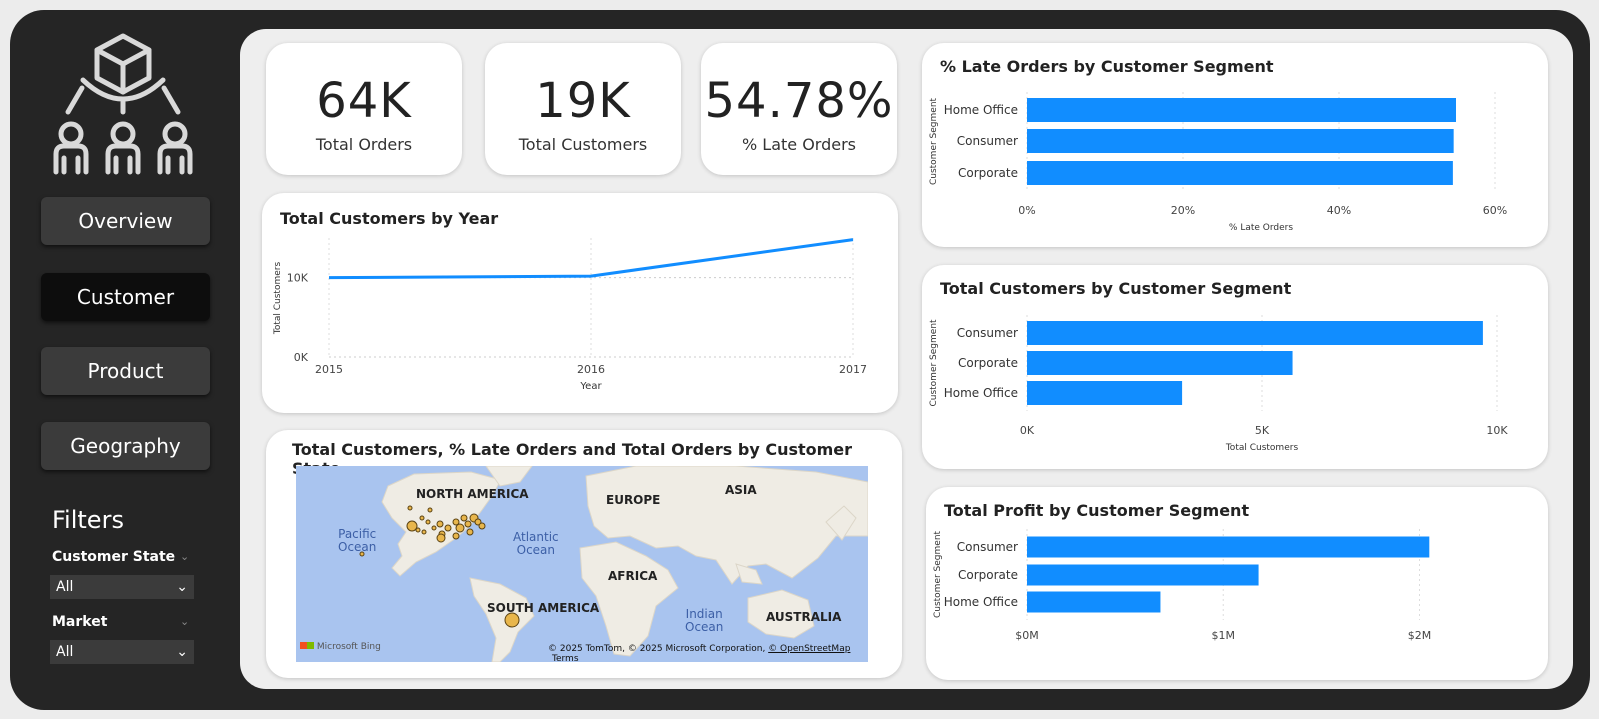 This screenshot has width=1599, height=719. Describe the element at coordinates (1027, 635) in the screenshot. I see `x-tick-label: $0M` at that location.